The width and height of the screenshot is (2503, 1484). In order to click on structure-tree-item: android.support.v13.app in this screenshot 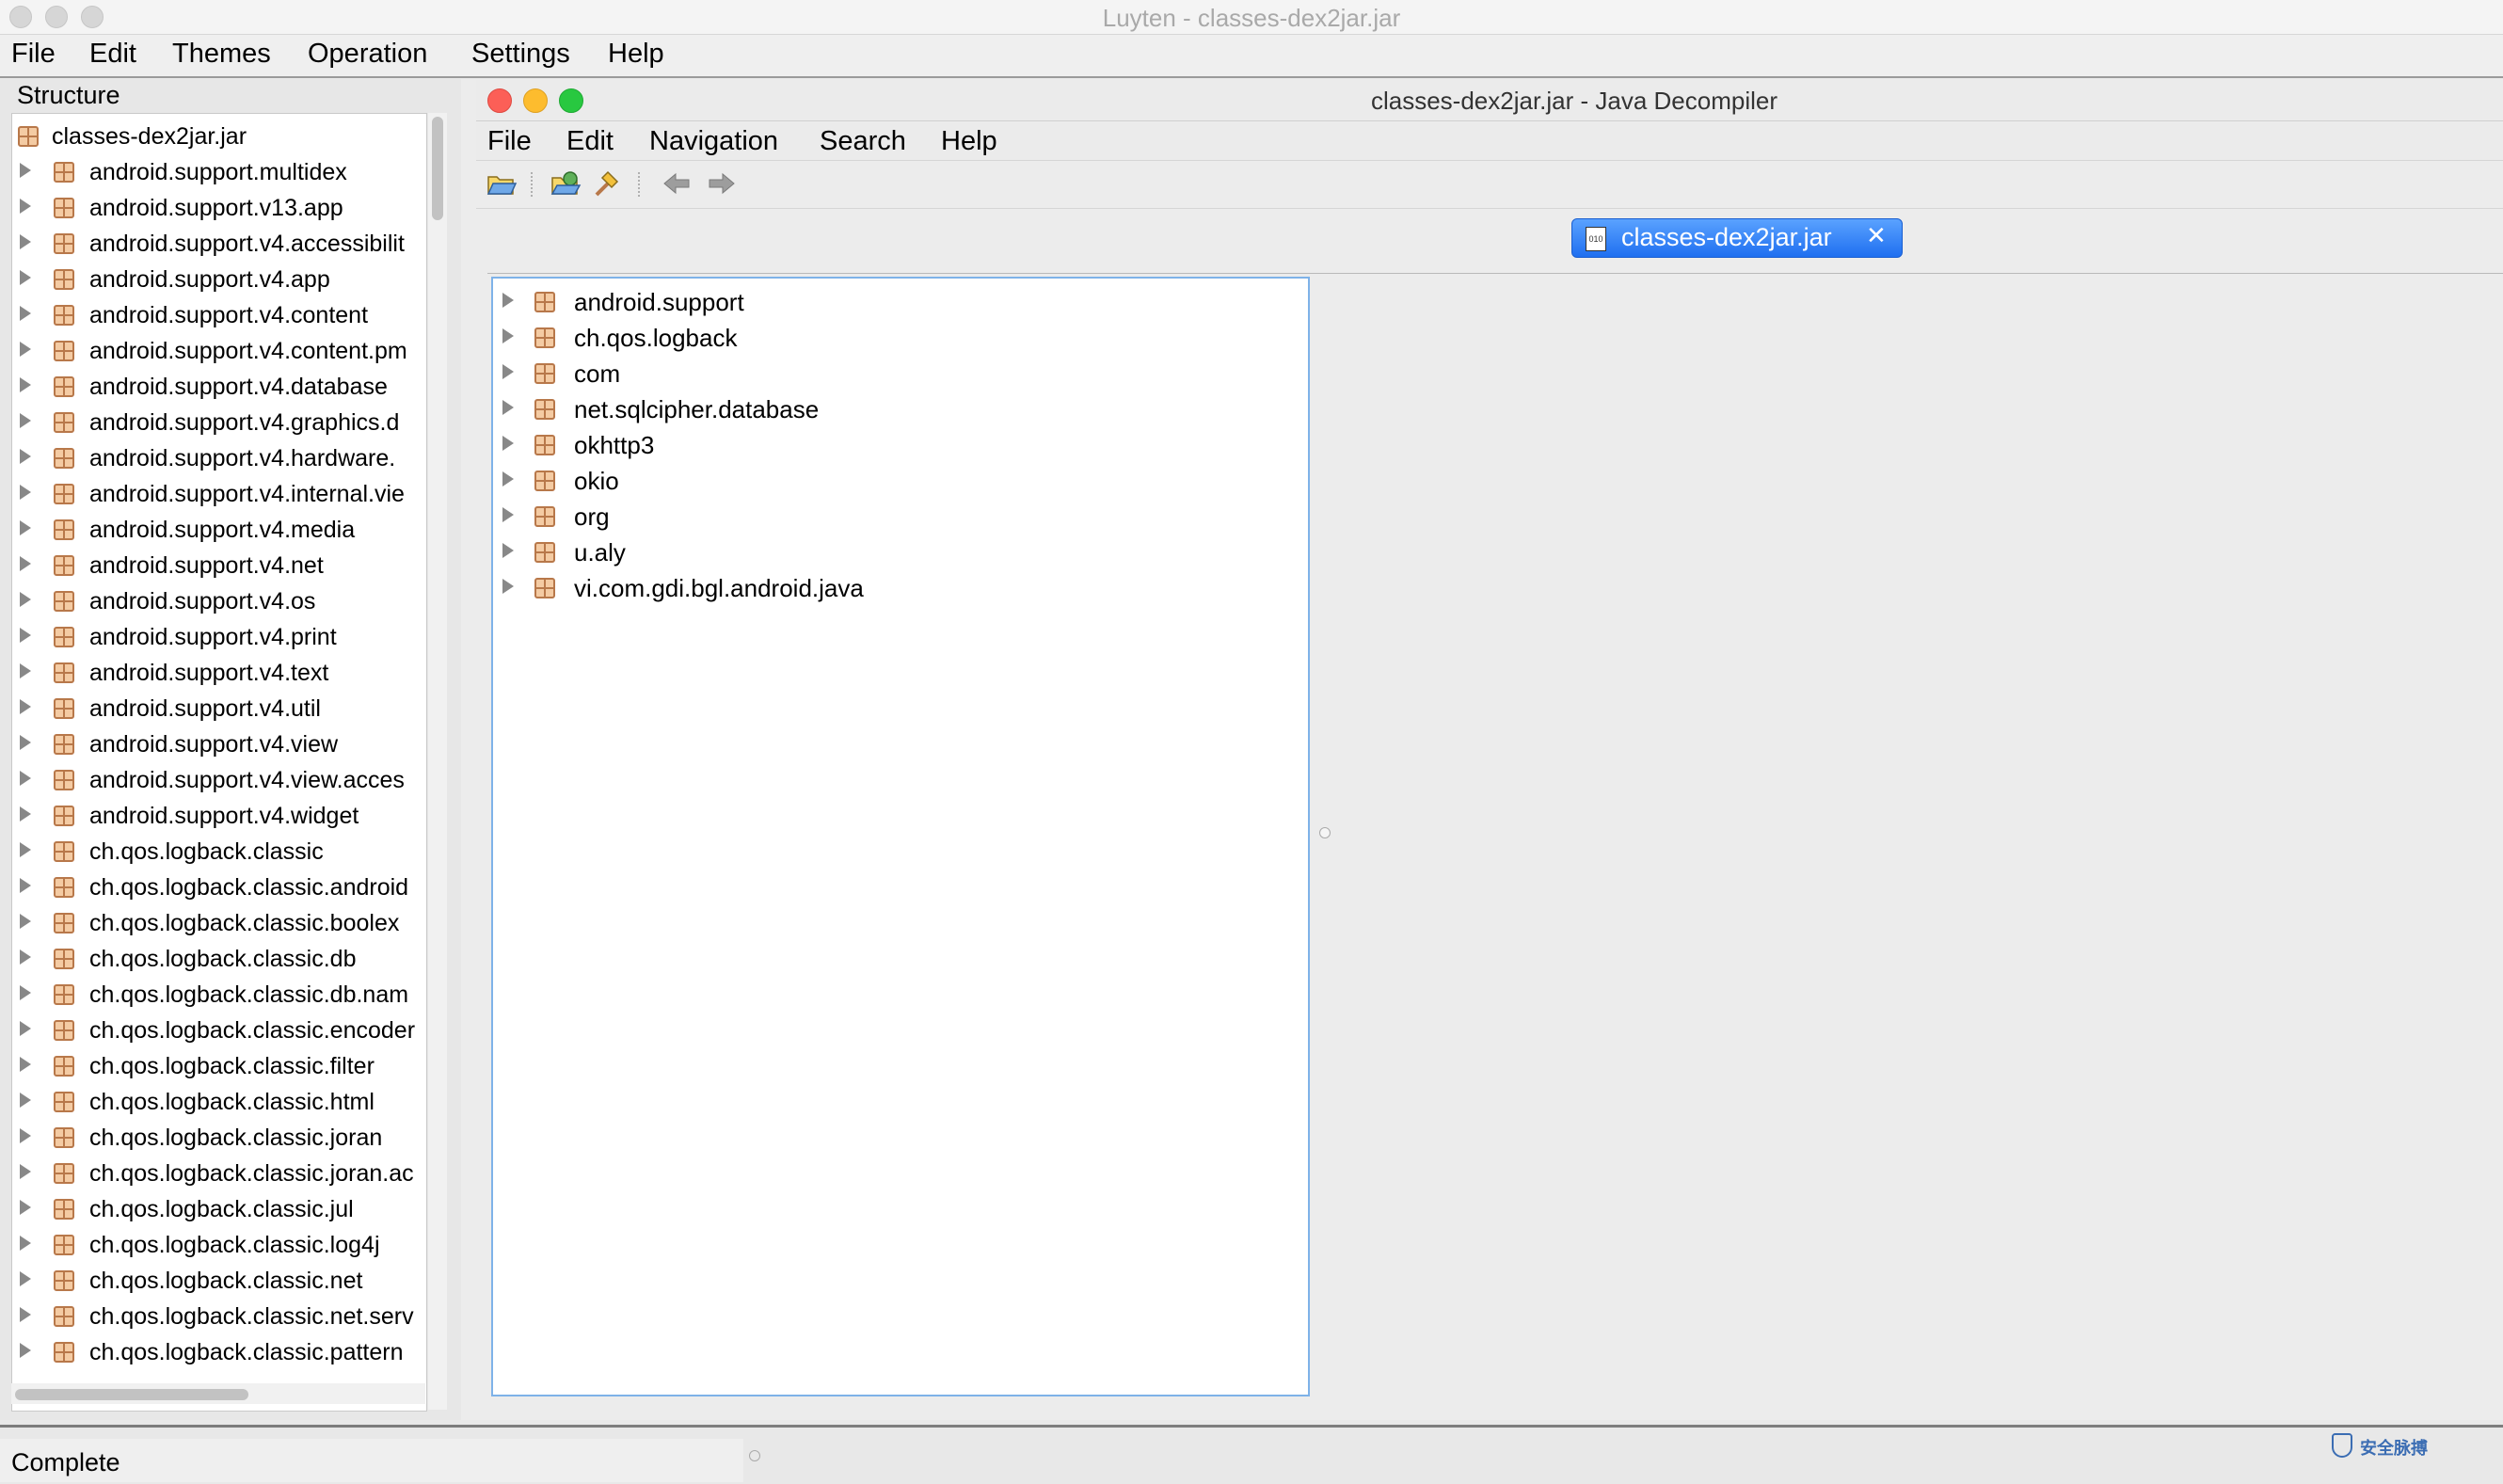, I will do `click(219, 209)`.